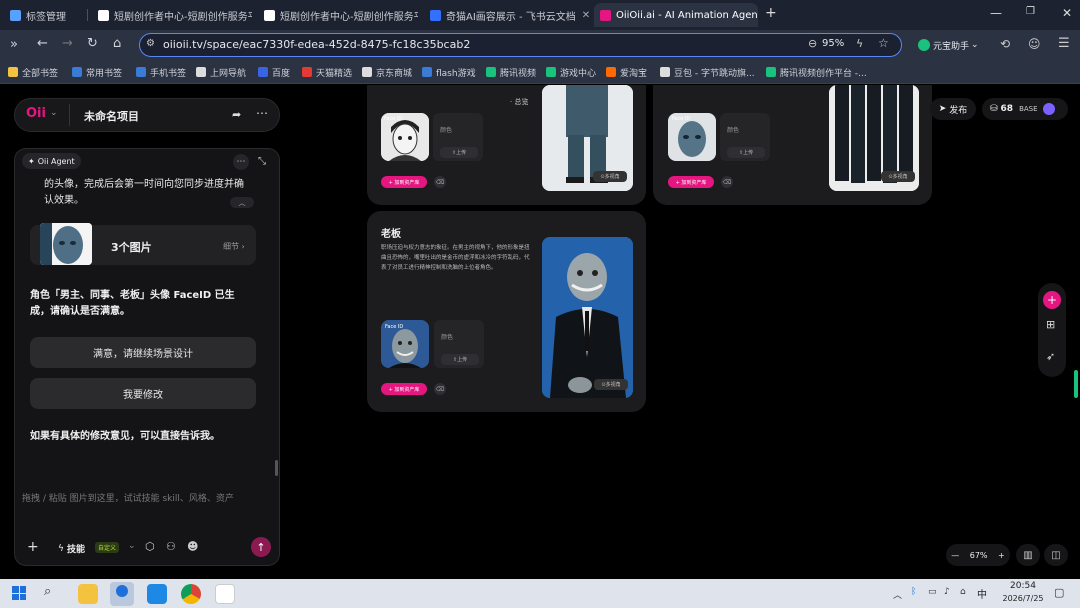  I want to click on zoom-level: 67%, so click(979, 555).